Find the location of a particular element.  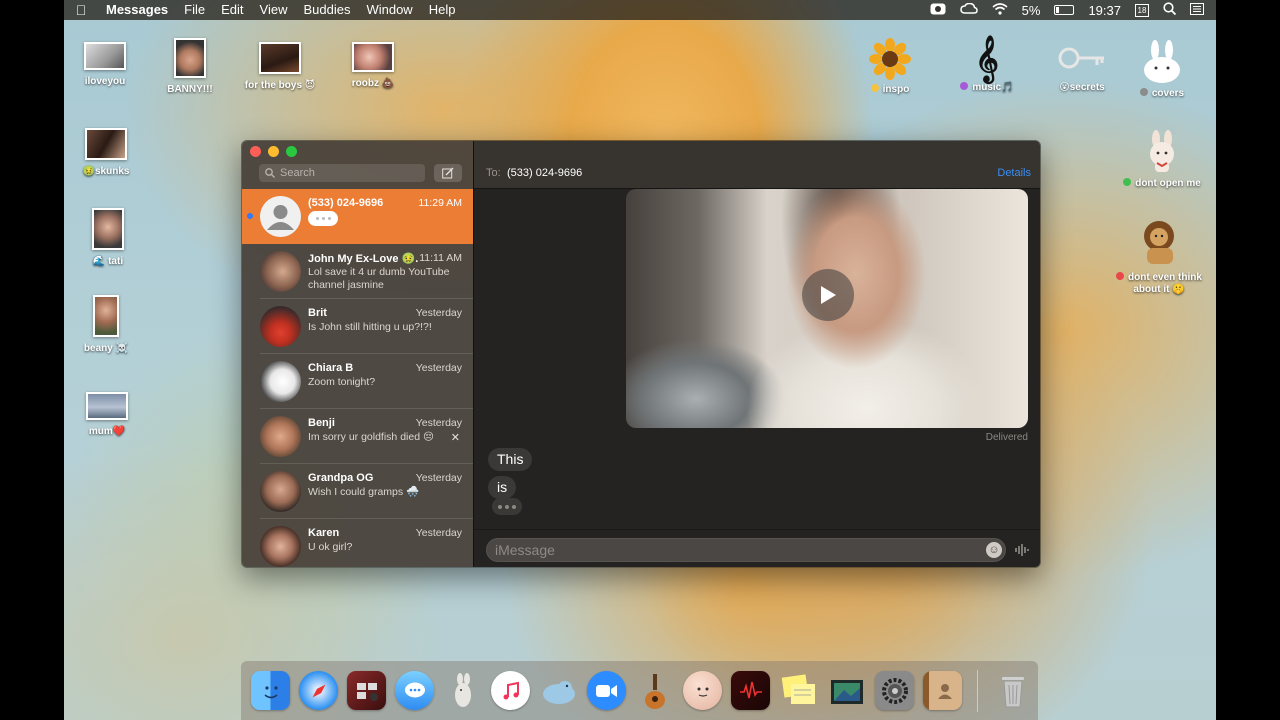

desktop-folder-roobz: roobz 💩 is located at coordinates (373, 65).